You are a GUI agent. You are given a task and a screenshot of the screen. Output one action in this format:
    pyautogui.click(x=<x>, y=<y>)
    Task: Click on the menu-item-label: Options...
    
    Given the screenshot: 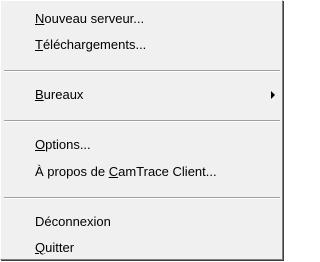 What is the action you would take?
    pyautogui.click(x=63, y=145)
    